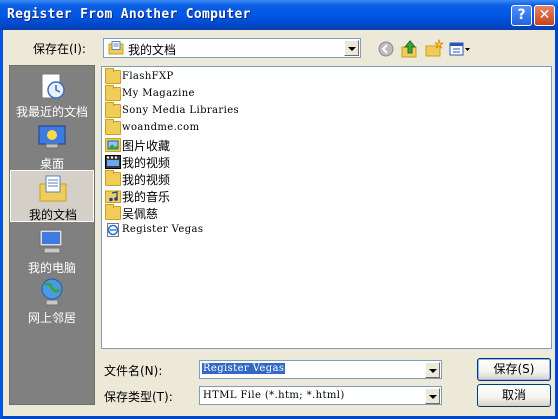 The width and height of the screenshot is (558, 419). I want to click on help-button: ?, so click(521, 15).